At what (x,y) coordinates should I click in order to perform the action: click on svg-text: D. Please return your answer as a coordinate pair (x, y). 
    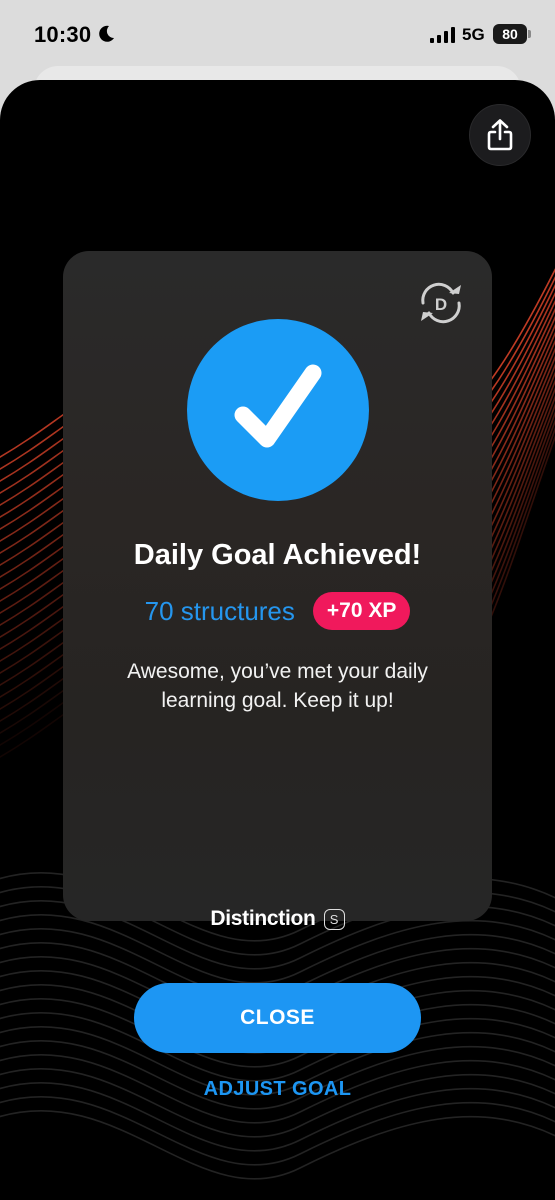
    Looking at the image, I should click on (441, 304).